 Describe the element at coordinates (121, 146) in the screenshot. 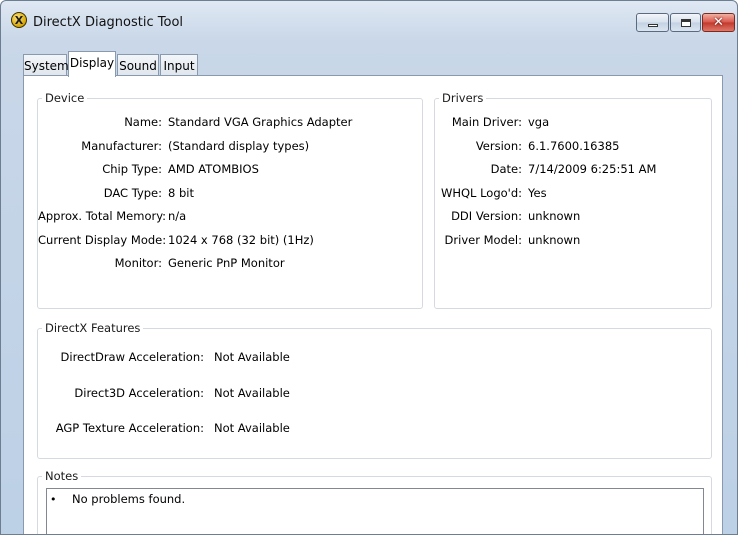

I see `device-manufacturer-label: Manufacturer:` at that location.